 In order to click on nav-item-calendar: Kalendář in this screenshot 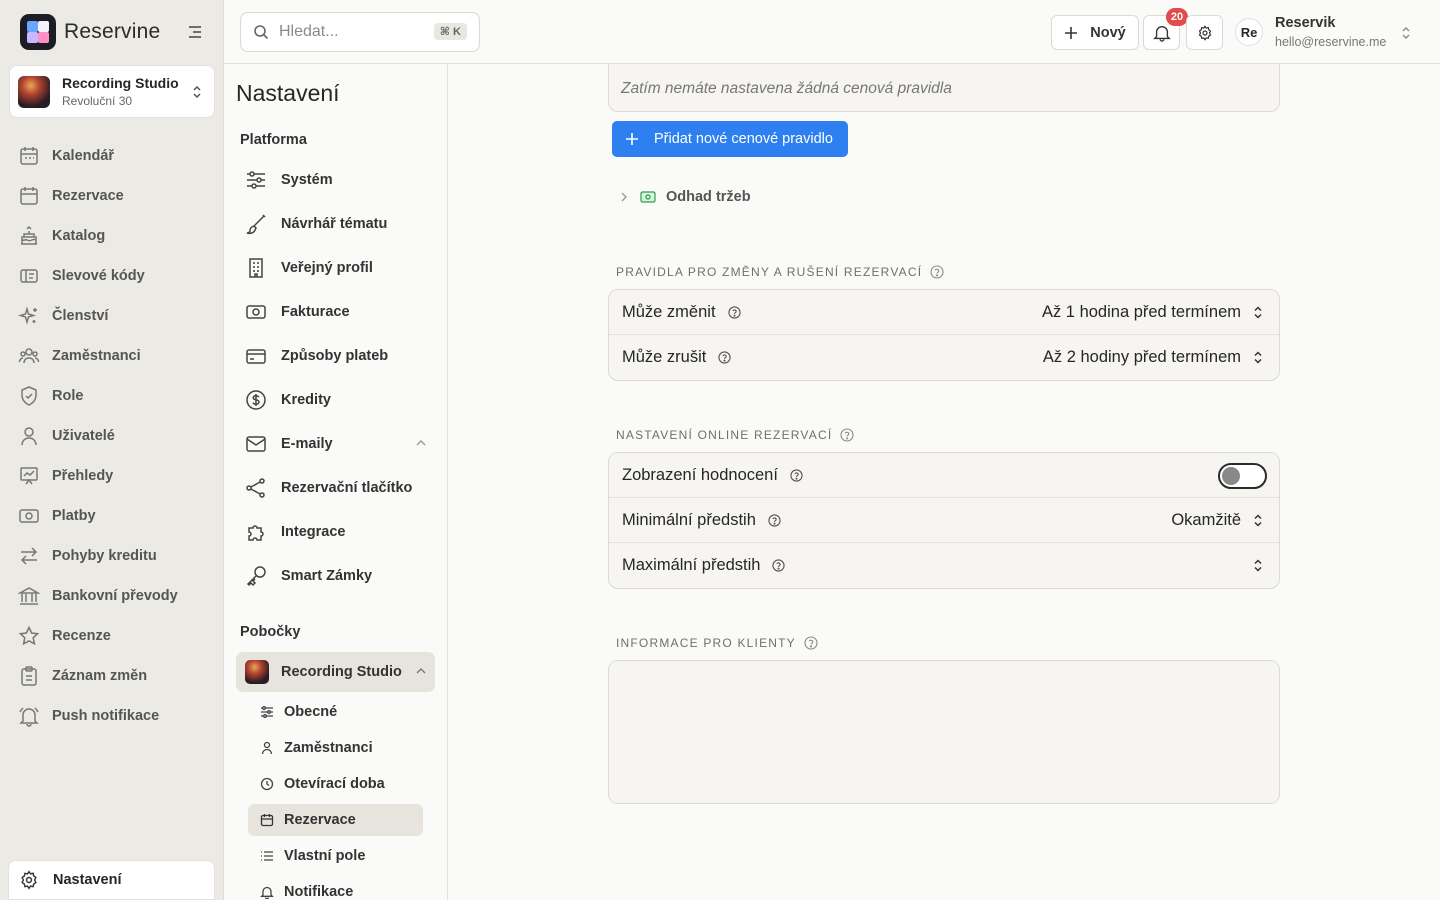, I will do `click(112, 156)`.